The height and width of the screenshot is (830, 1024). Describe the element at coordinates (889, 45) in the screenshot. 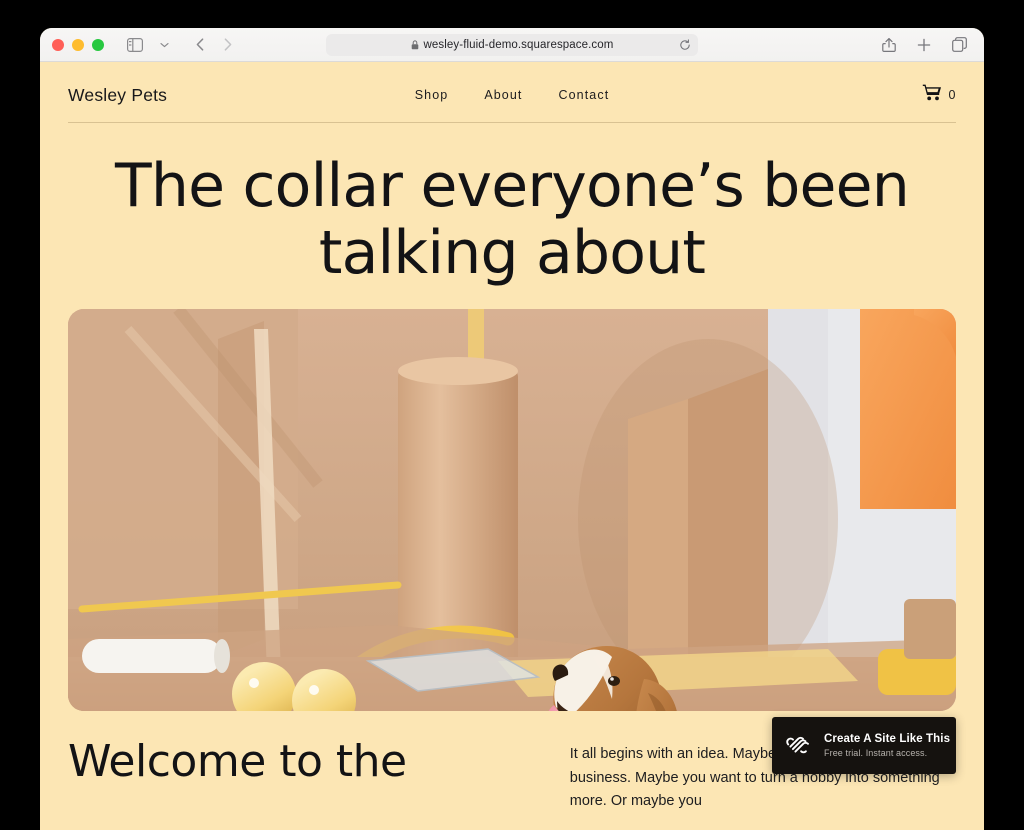

I see `share-icon` at that location.